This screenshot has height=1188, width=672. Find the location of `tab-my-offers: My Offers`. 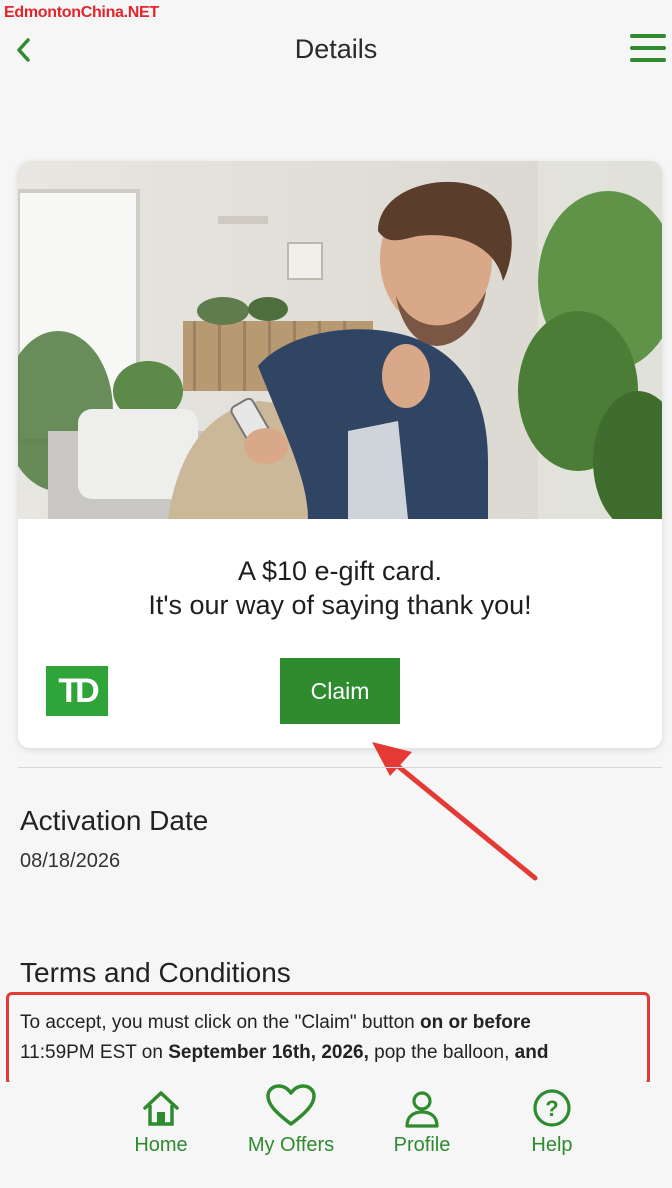

tab-my-offers: My Offers is located at coordinates (291, 1119).